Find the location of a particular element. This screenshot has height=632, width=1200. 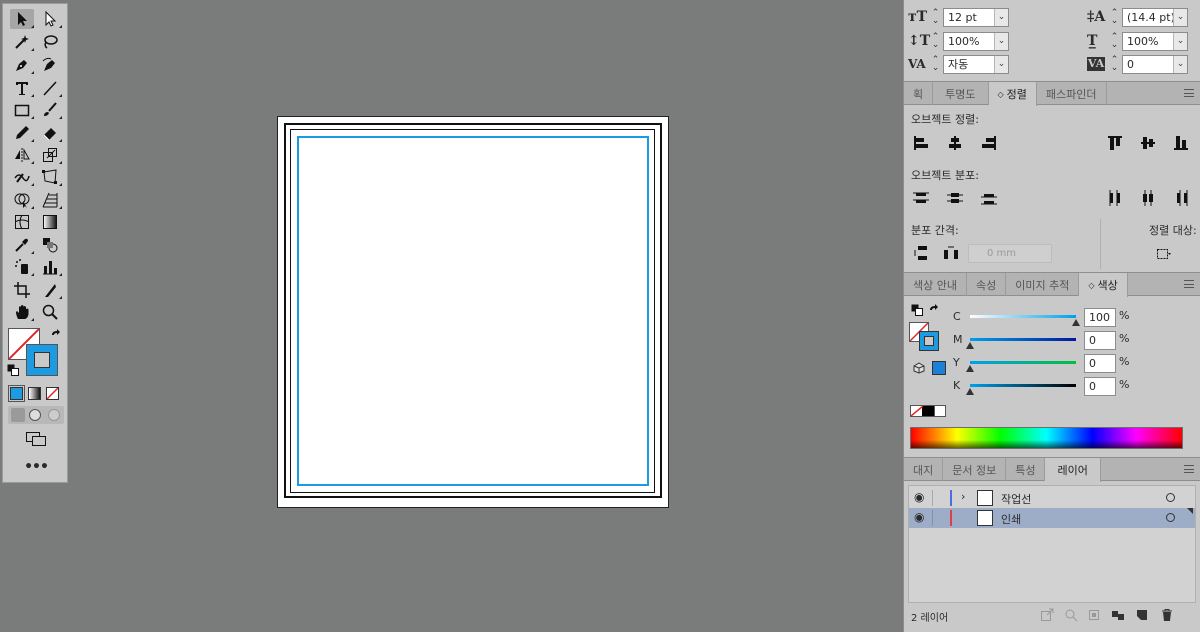

artboard-tool-icon is located at coordinates (22, 290).